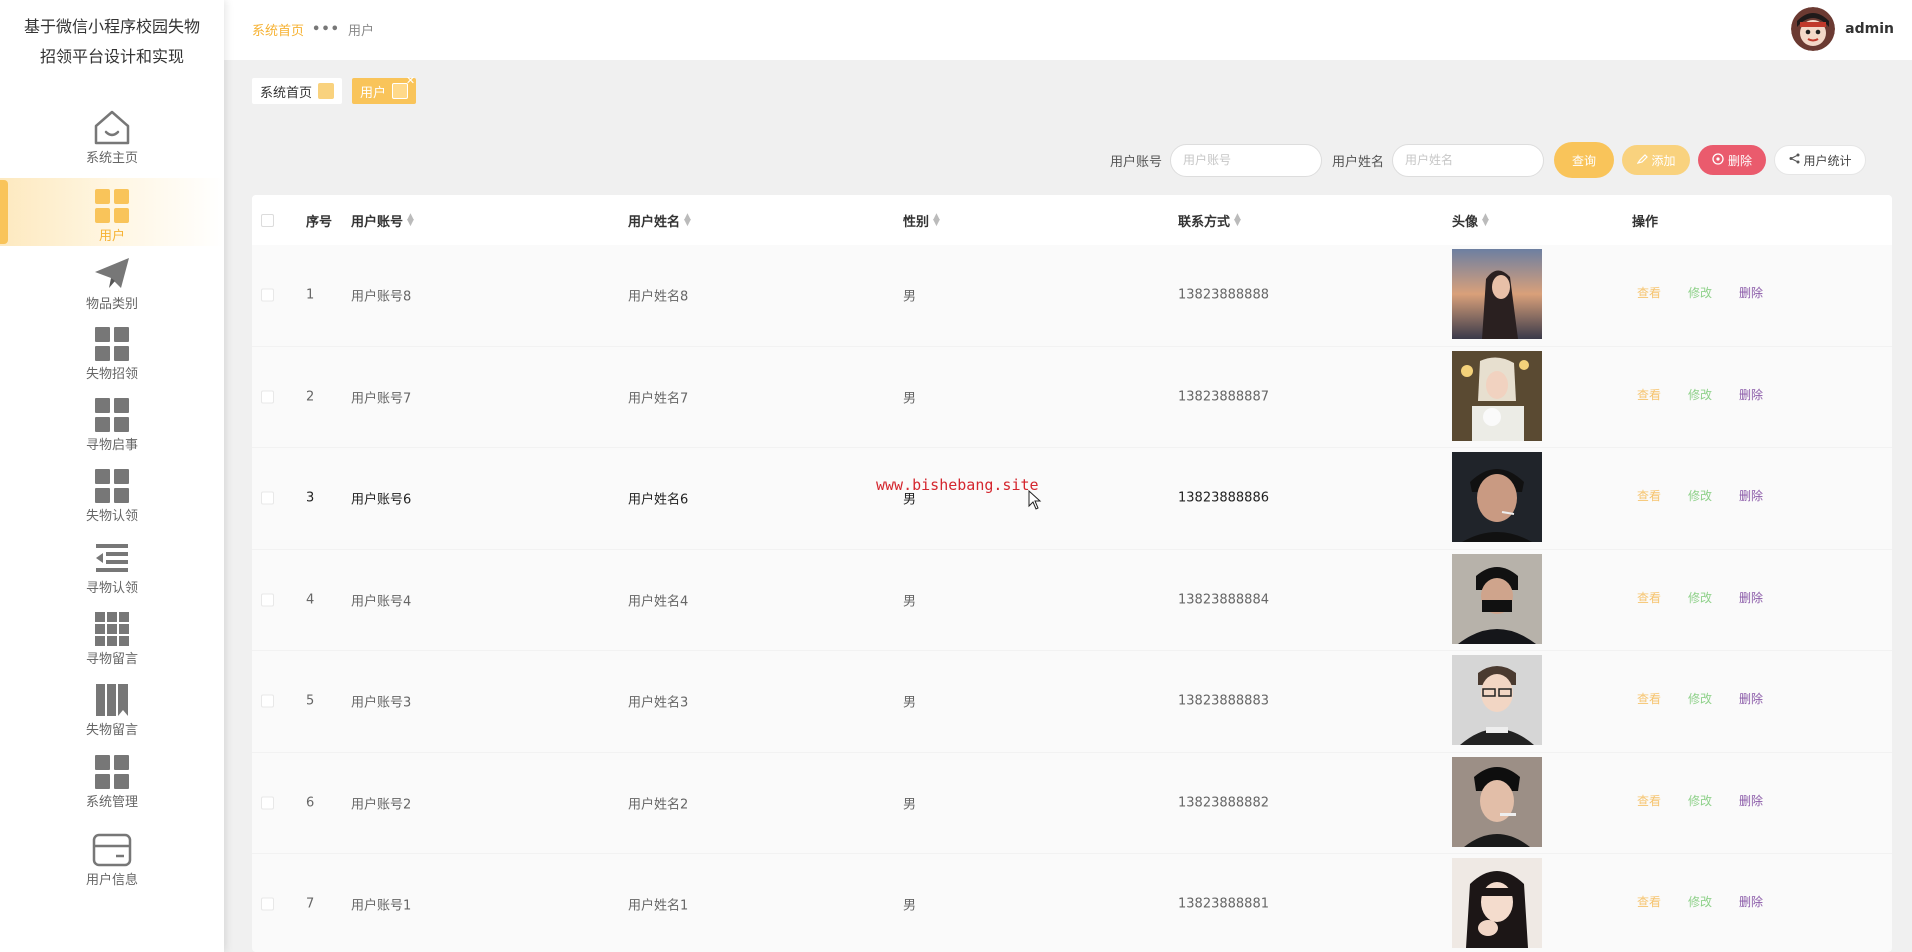 The width and height of the screenshot is (1912, 952). I want to click on sidebar-item-lost-message: 失物留言, so click(112, 706).